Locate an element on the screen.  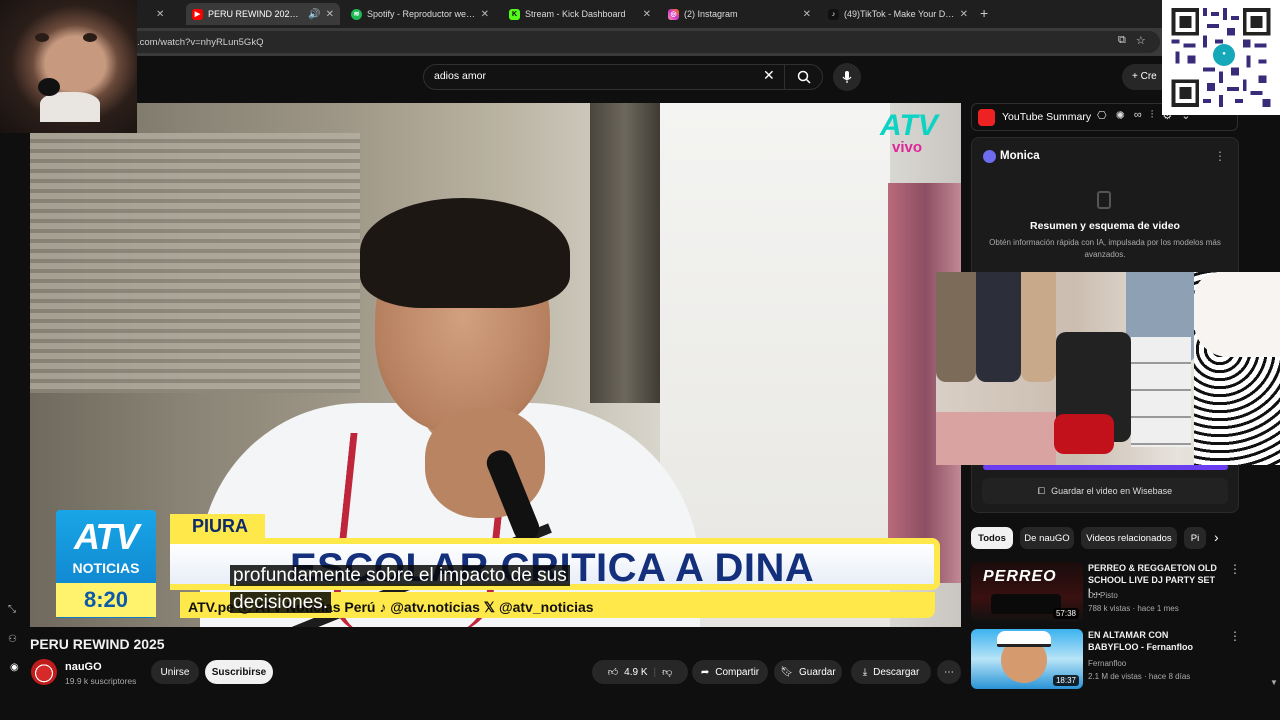
address-bar-row: .com/watch?v=nhyRLun5GkQ is located at coordinates (640, 42).